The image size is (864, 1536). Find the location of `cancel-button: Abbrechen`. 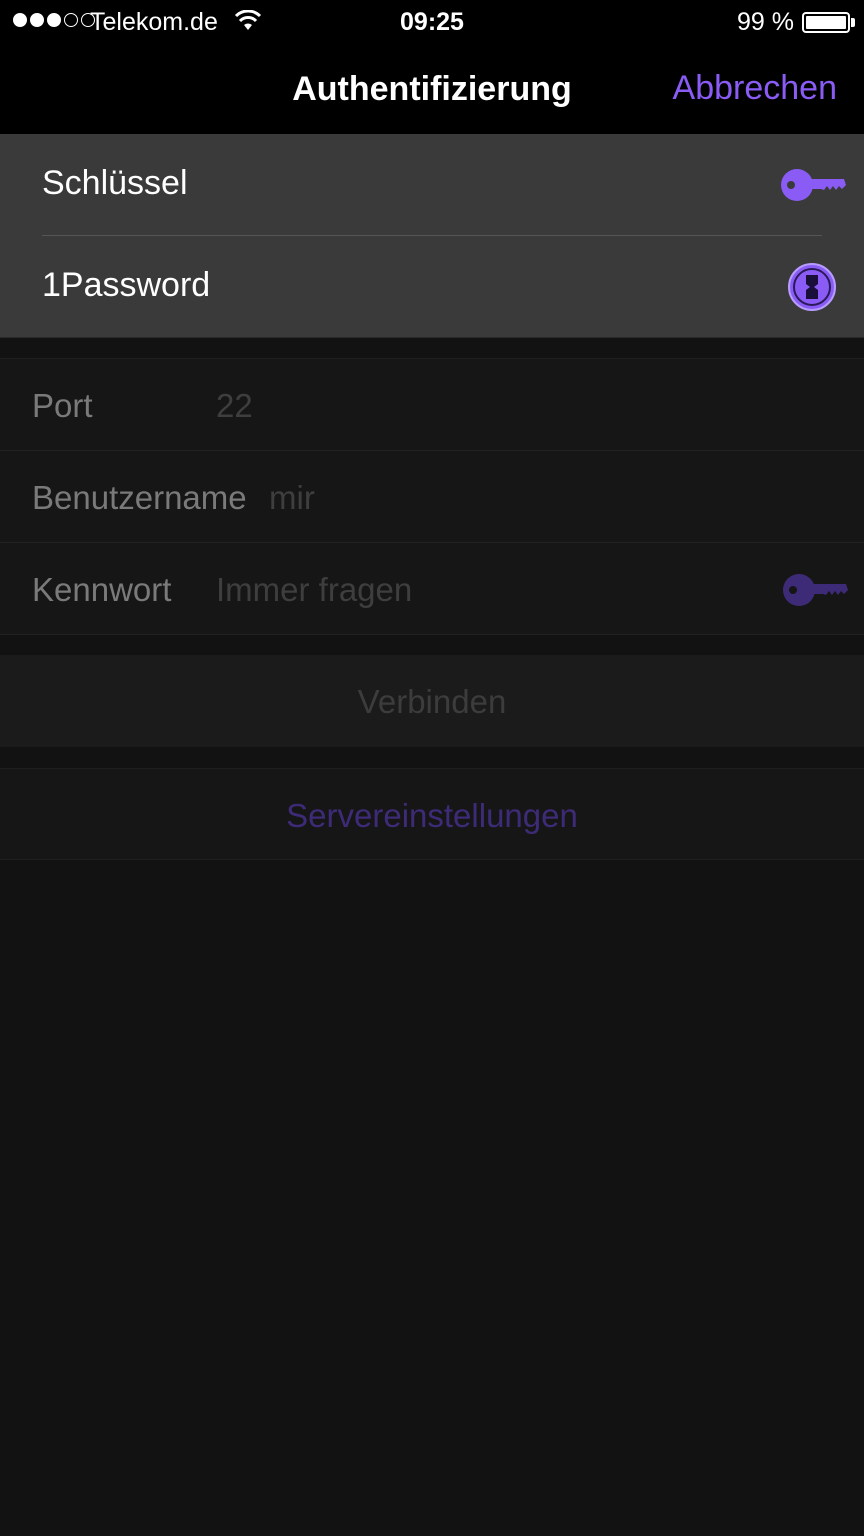

cancel-button: Abbrechen is located at coordinates (755, 88).